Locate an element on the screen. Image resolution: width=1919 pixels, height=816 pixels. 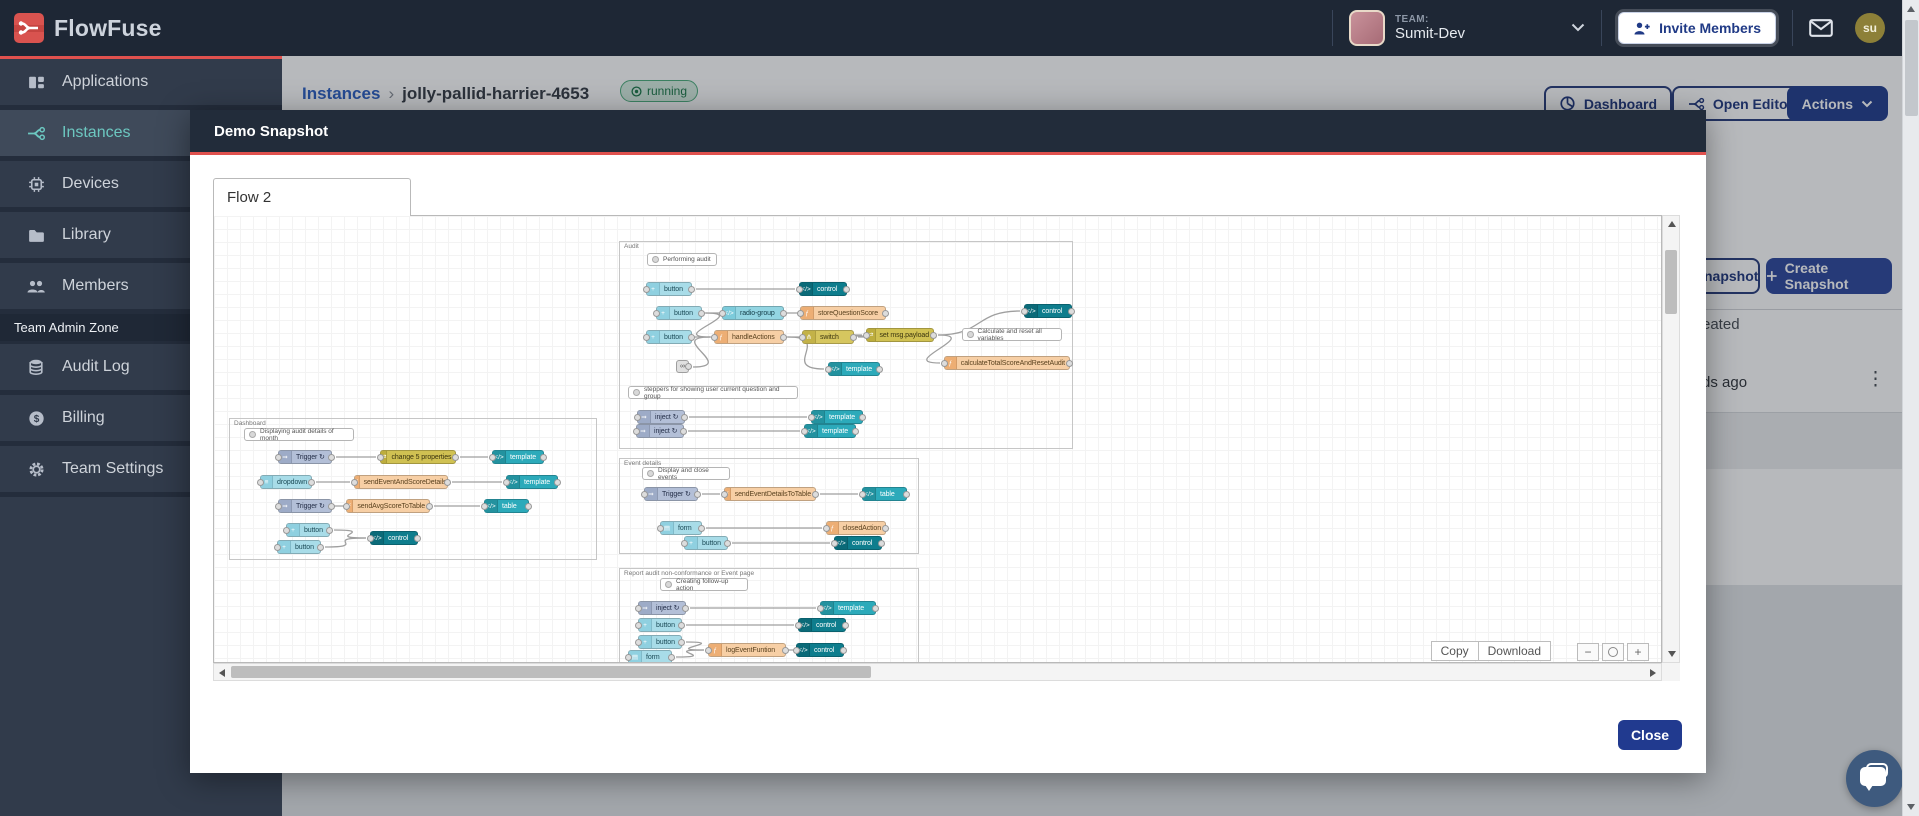
flow-node-label: form is located at coordinates (685, 528).